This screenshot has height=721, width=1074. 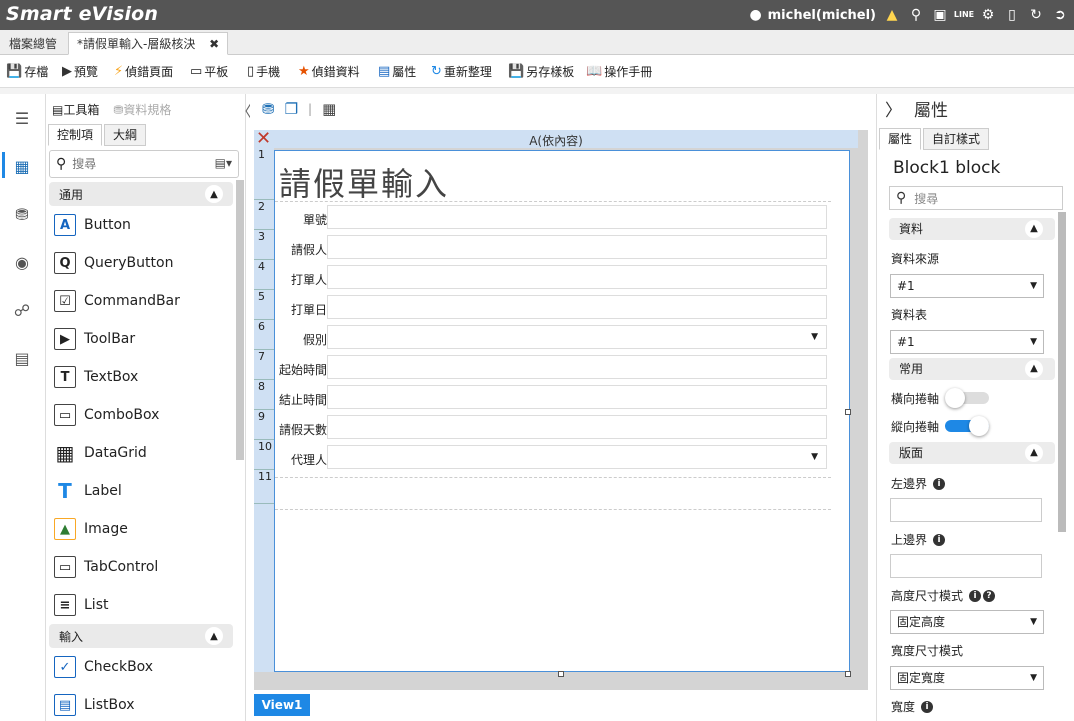 What do you see at coordinates (1062, 372) in the screenshot?
I see `properties-scrollbar` at bounding box center [1062, 372].